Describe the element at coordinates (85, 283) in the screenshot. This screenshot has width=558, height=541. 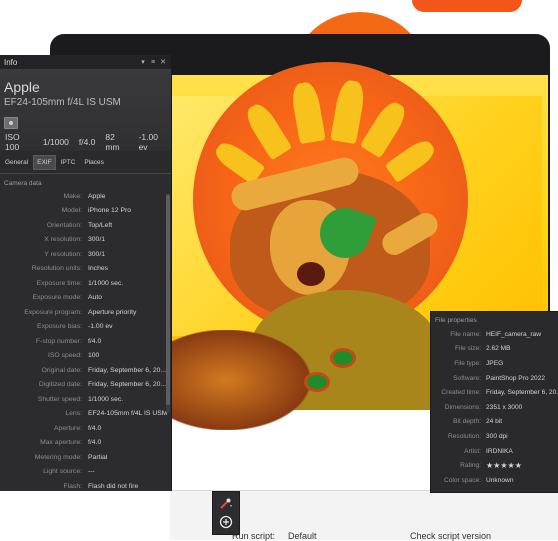
I see `property-row: Exposure time: 1/1000 sec.` at that location.